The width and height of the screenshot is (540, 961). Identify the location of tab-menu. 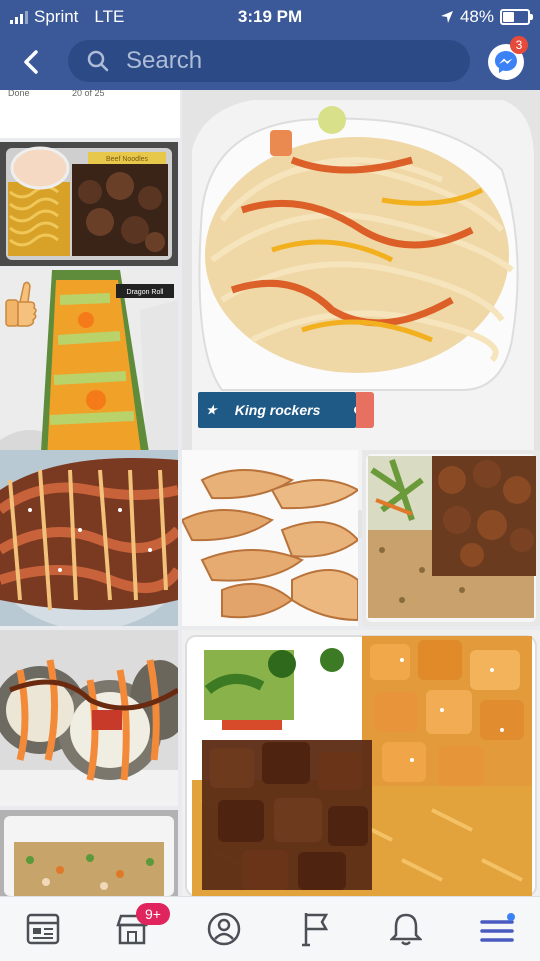
(497, 929).